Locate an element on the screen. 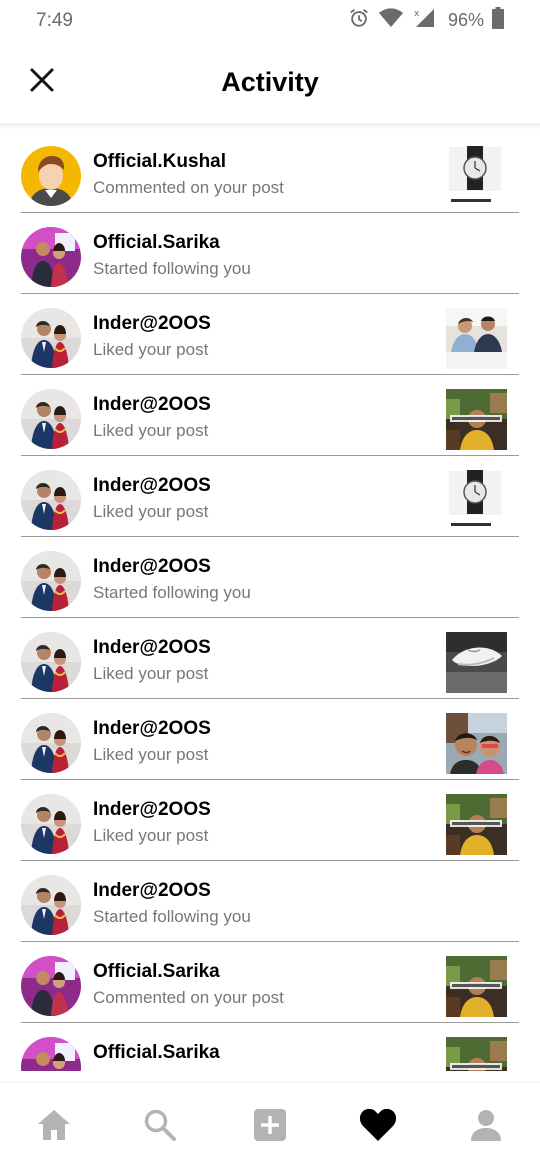  svg-text: x is located at coordinates (417, 14).